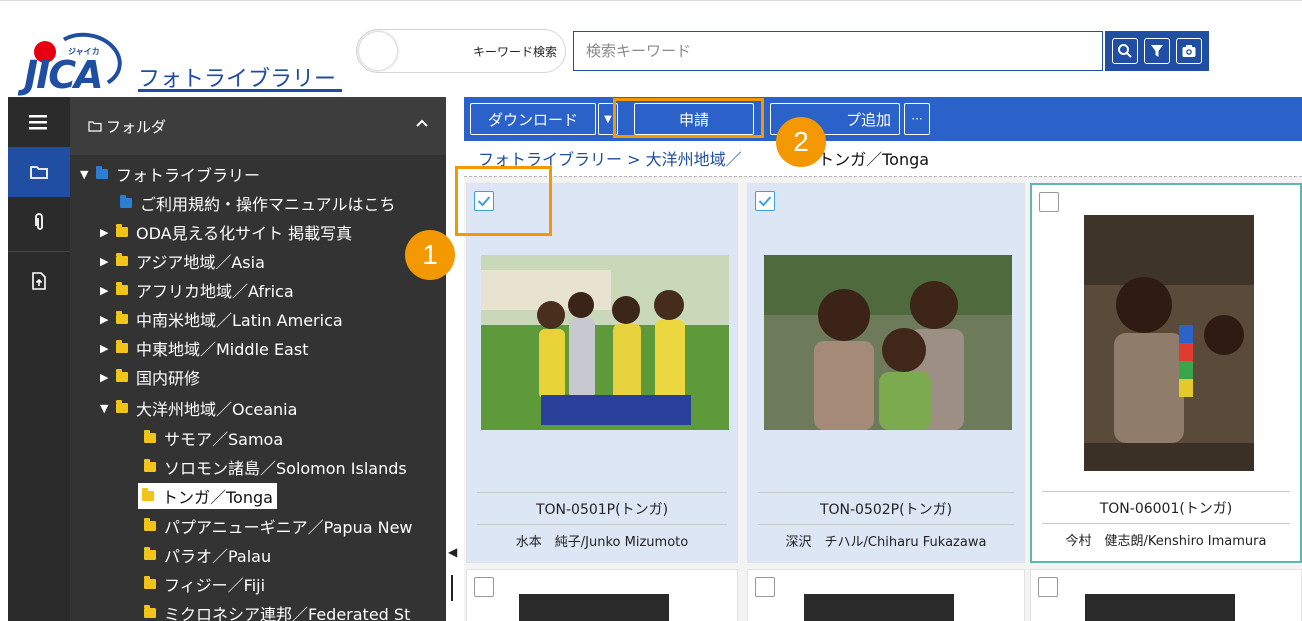 The height and width of the screenshot is (621, 1302). I want to click on tree-item-latin-america: ▶ 中南米地域／Latin America, so click(221, 319).